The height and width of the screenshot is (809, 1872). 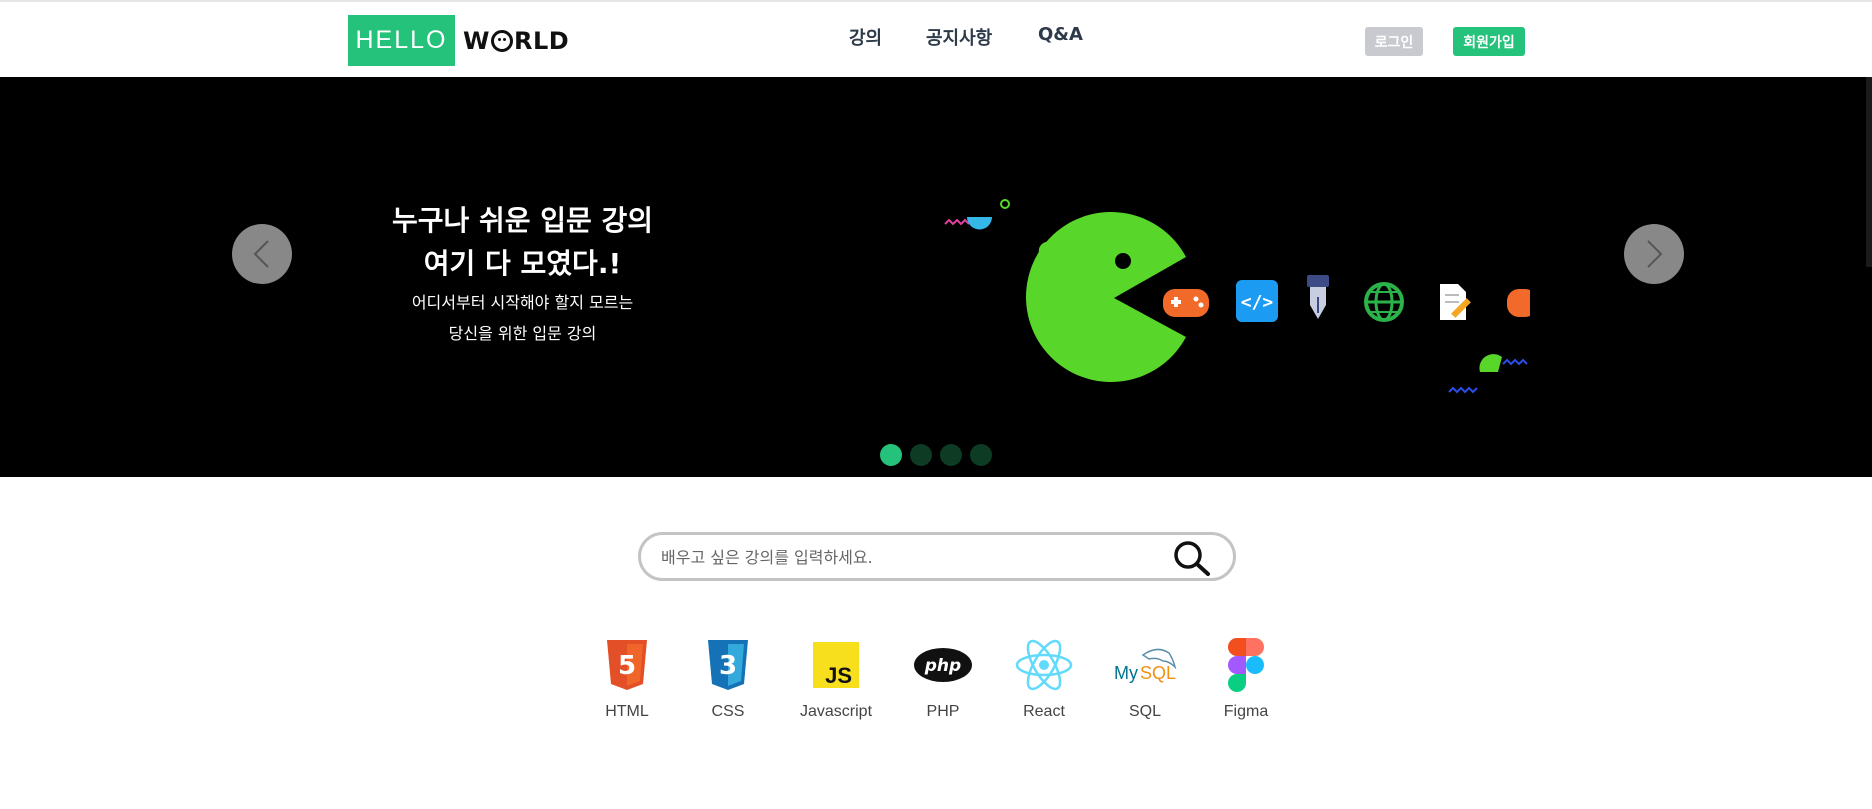 I want to click on pacman-icon, so click(x=1106, y=297).